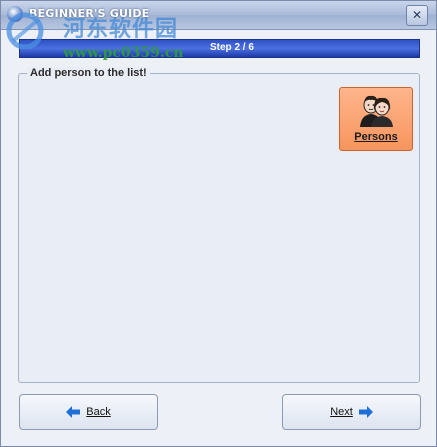 Image resolution: width=437 pixels, height=447 pixels. I want to click on arrow-right-icon, so click(365, 412).